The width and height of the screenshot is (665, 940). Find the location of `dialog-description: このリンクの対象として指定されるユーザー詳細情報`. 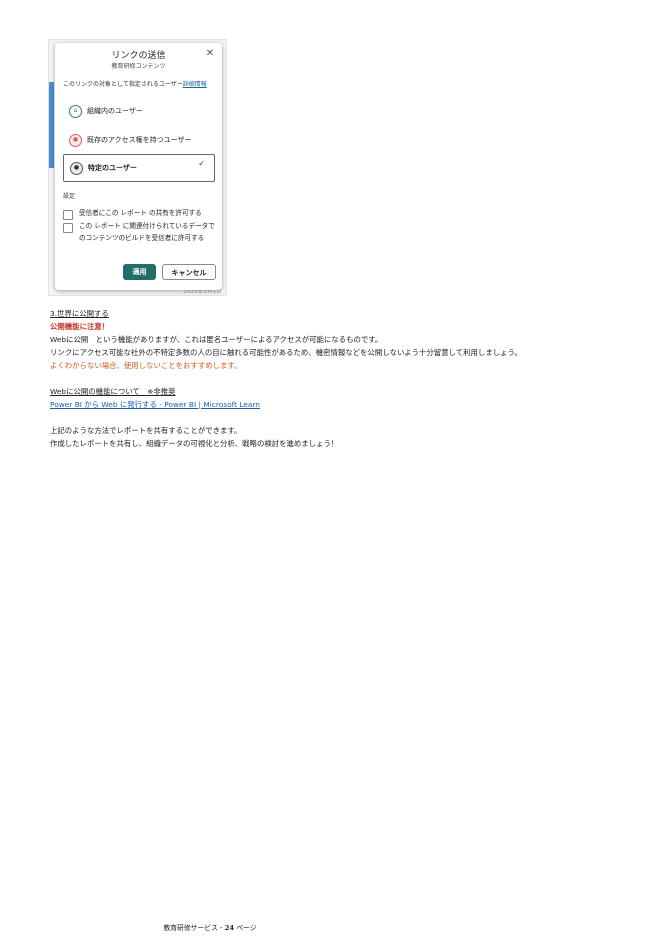

dialog-description: このリンクの対象として指定されるユーザー詳細情報 is located at coordinates (135, 83).